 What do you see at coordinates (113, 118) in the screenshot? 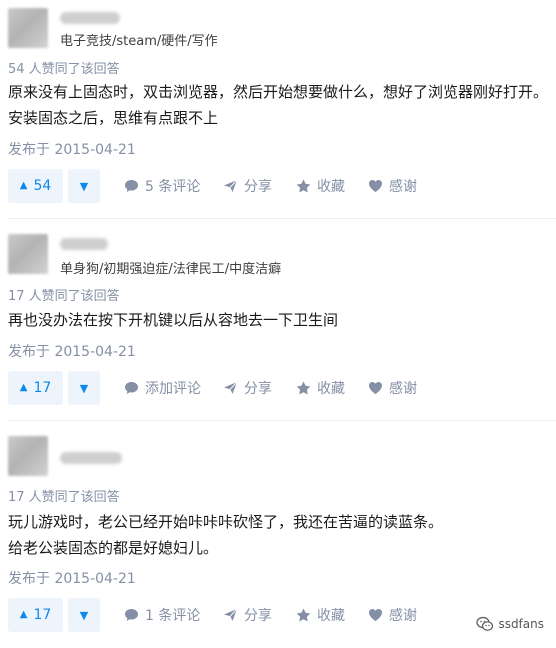
I see `answer-line: 安装固态之后，思维有点跟不上` at bounding box center [113, 118].